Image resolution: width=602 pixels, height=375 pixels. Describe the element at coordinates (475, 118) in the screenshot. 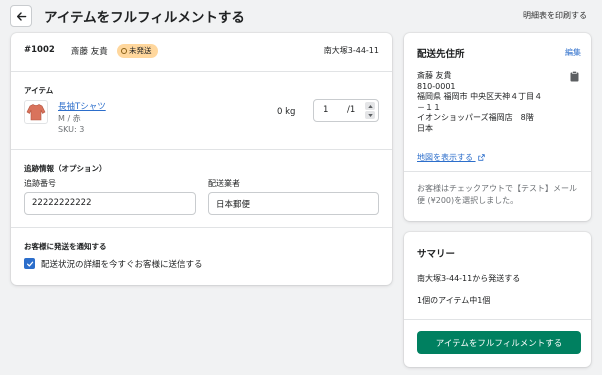

I see `address-line: イオンショッパーズ福岡店 8階` at that location.